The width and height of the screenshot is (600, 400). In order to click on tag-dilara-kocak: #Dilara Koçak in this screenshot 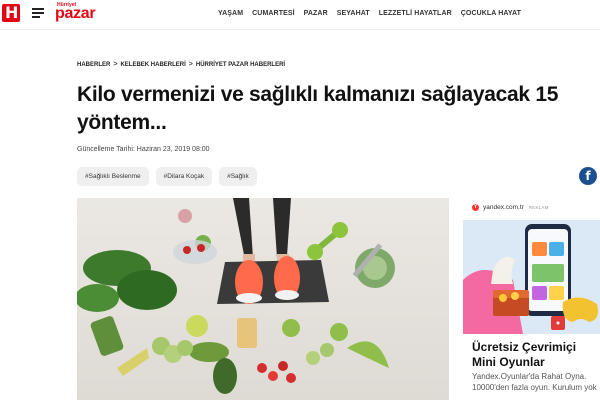, I will do `click(184, 176)`.